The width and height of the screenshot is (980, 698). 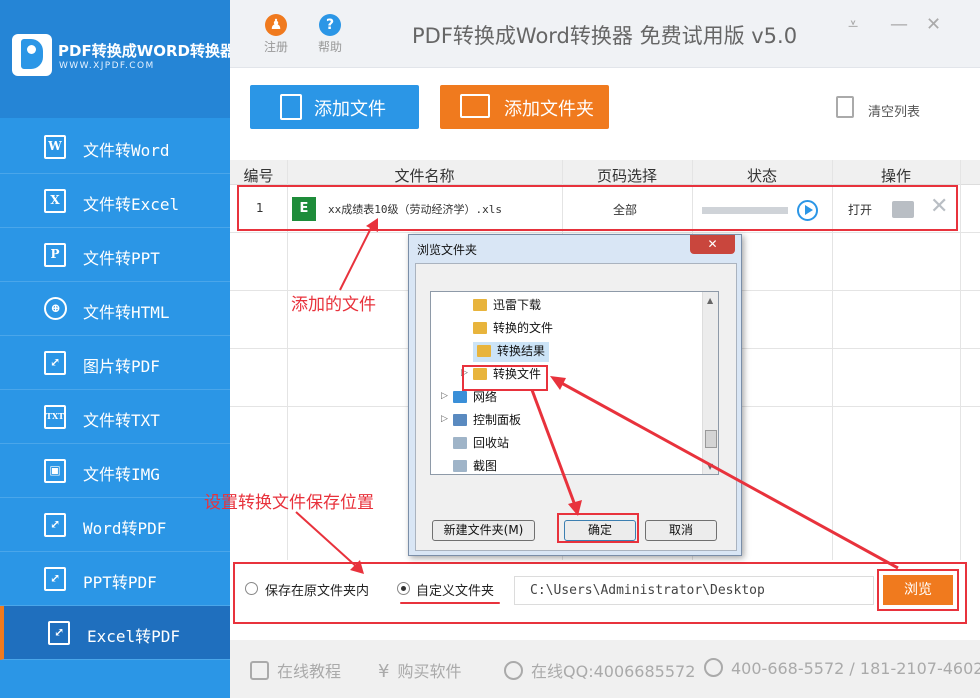 What do you see at coordinates (523, 328) in the screenshot?
I see `tree-item-label: 转换的文件` at bounding box center [523, 328].